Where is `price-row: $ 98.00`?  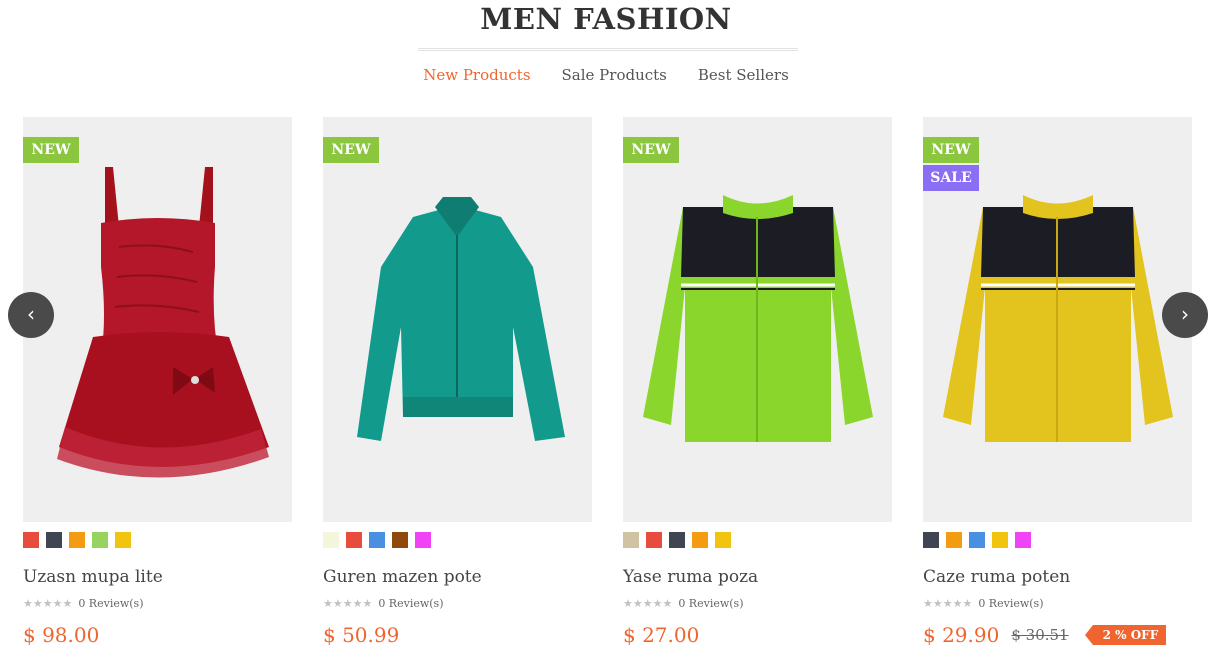
price-row: $ 98.00 is located at coordinates (157, 635).